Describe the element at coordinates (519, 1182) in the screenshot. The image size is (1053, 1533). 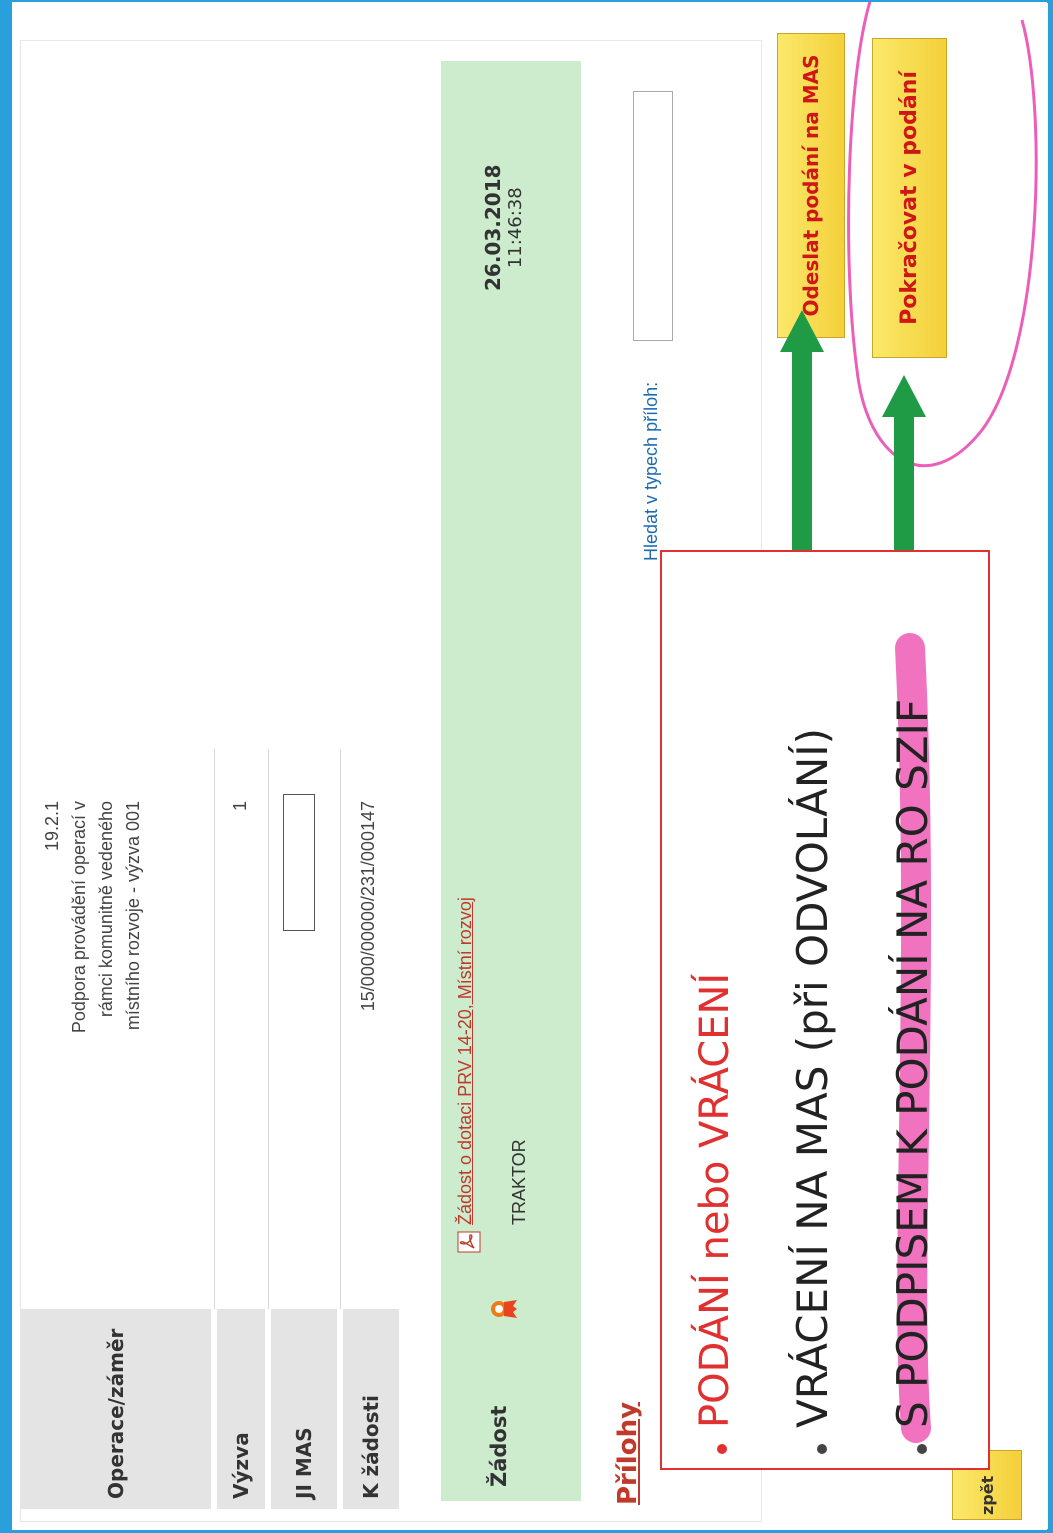
I see `zadost-subtitle: TRAKTOR` at that location.